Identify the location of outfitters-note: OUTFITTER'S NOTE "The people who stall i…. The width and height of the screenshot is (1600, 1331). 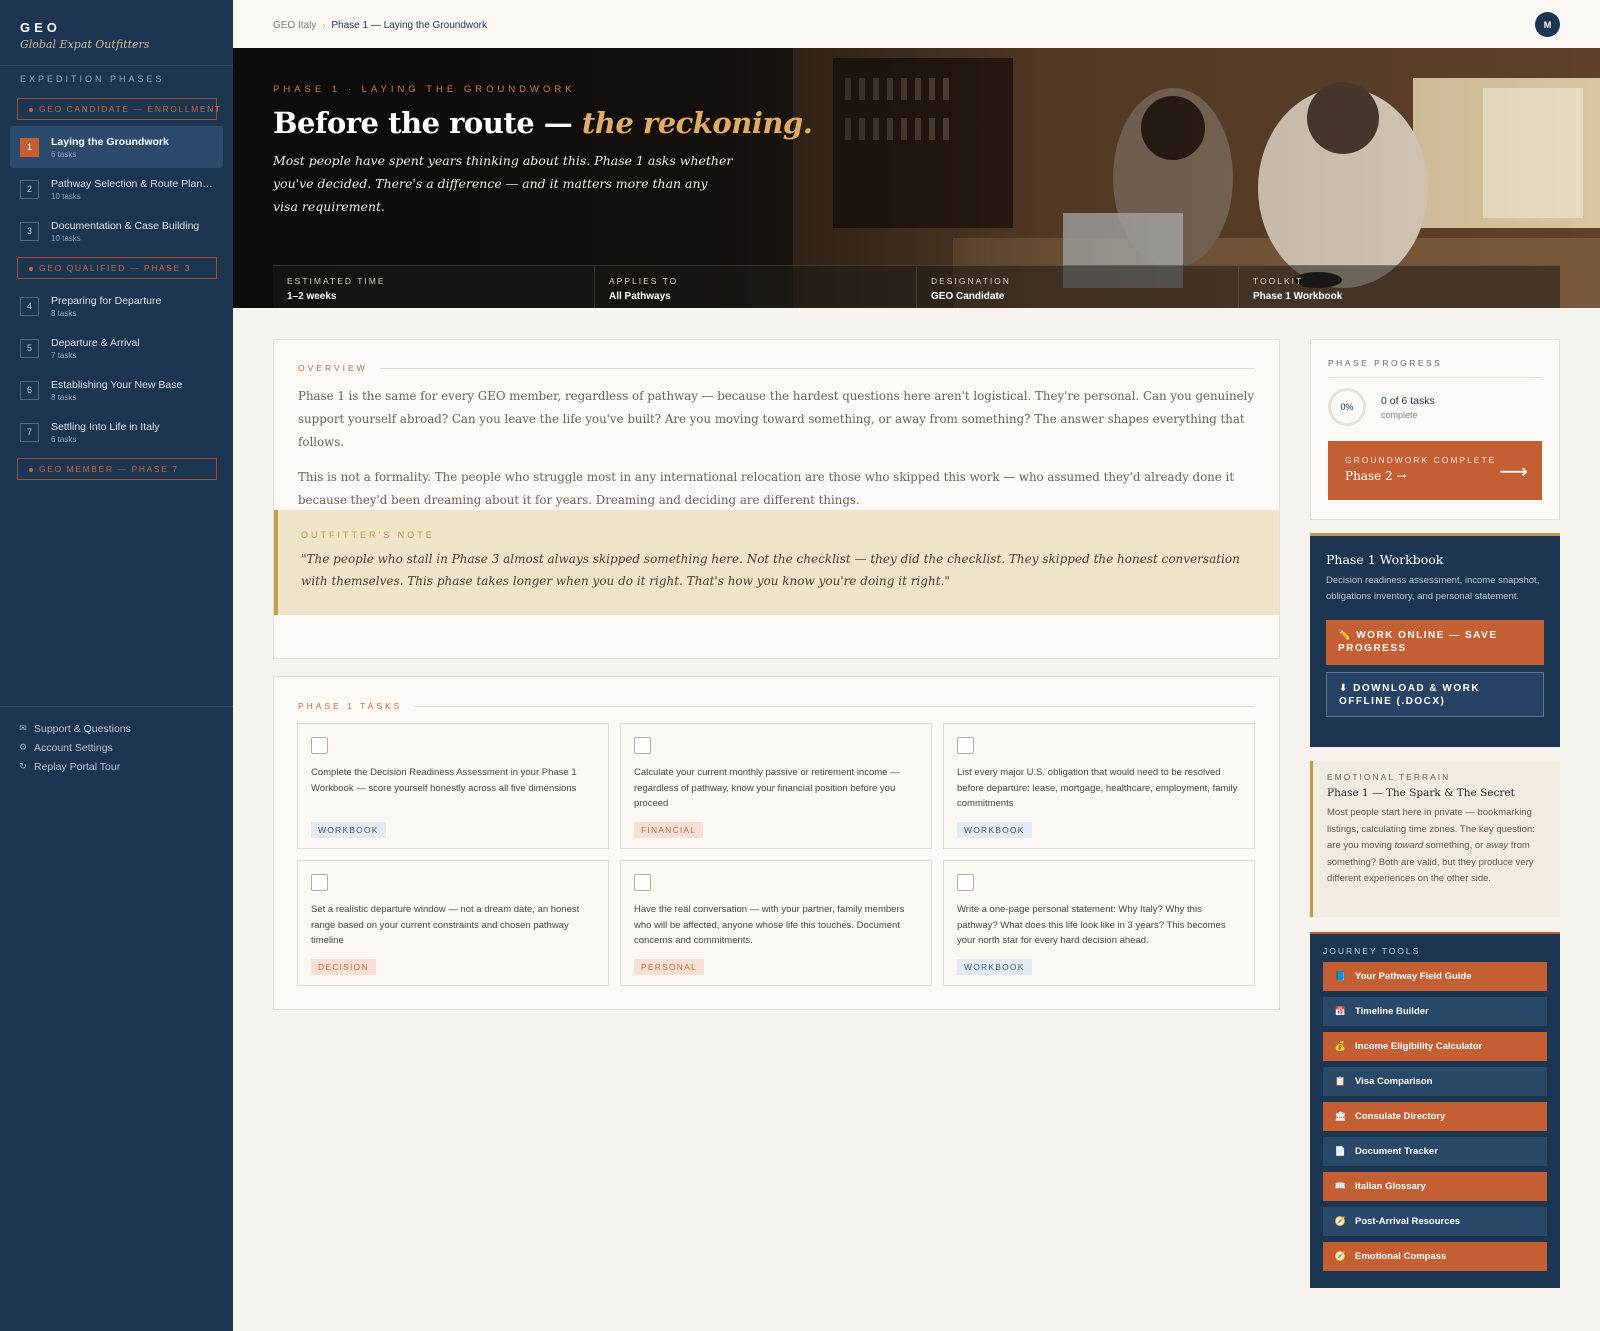
(776, 562).